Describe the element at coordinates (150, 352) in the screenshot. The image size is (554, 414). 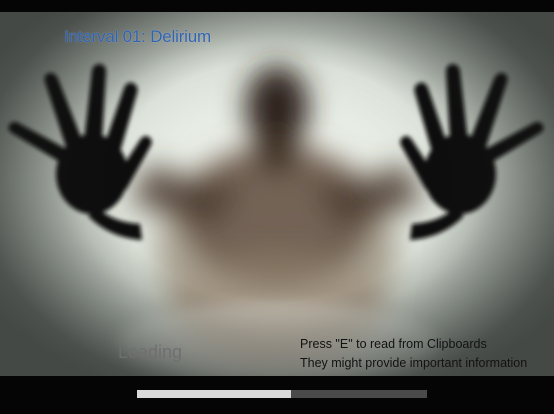
I see `loading-label: Loading` at that location.